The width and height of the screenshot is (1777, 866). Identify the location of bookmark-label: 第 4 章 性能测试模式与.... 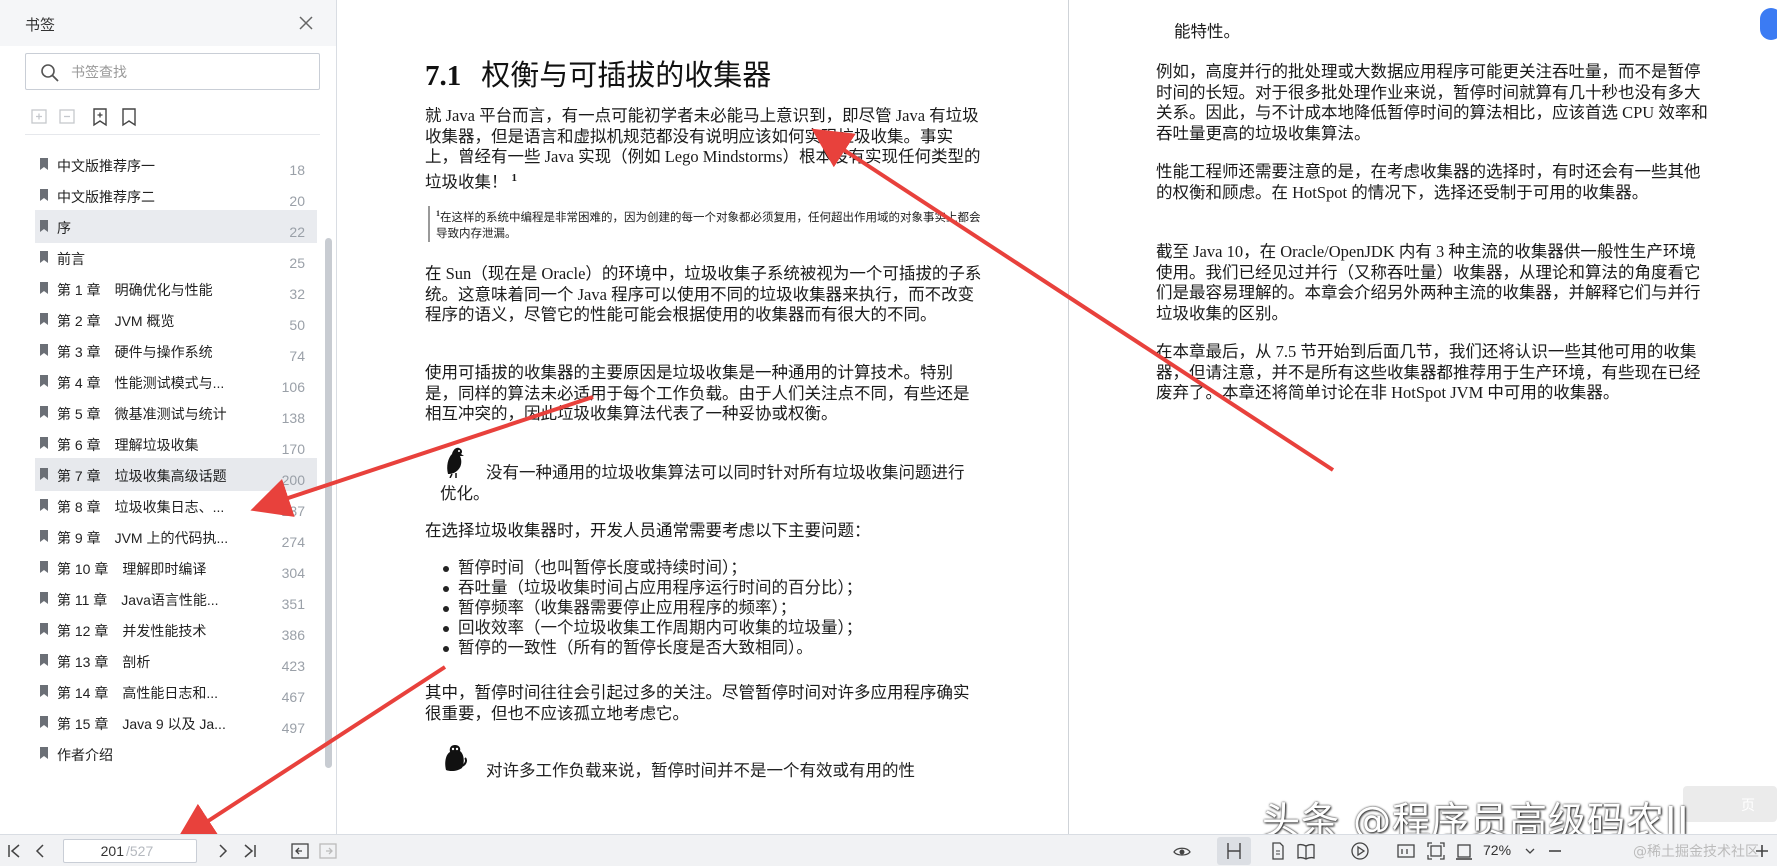
(141, 383).